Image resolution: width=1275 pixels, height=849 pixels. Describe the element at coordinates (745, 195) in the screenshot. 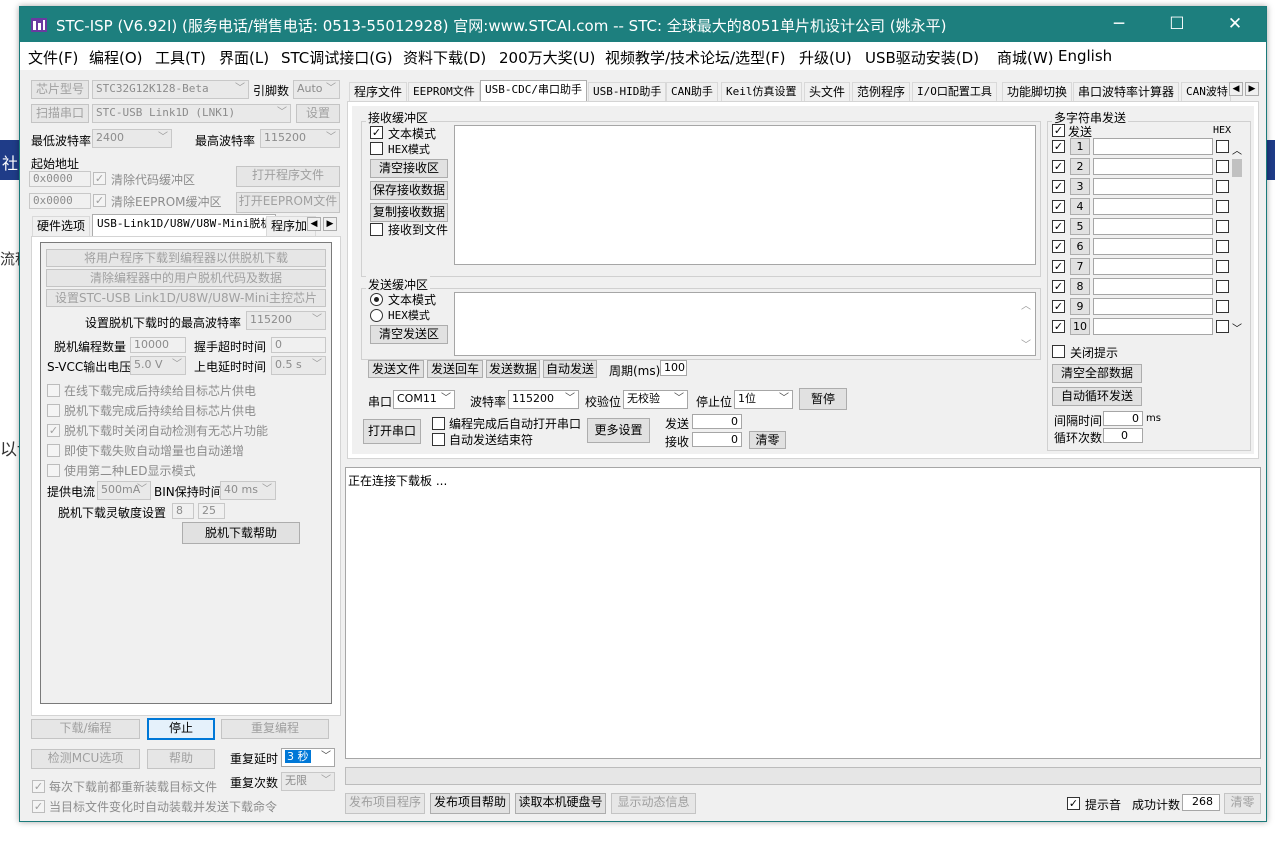

I see `receive-textarea` at that location.